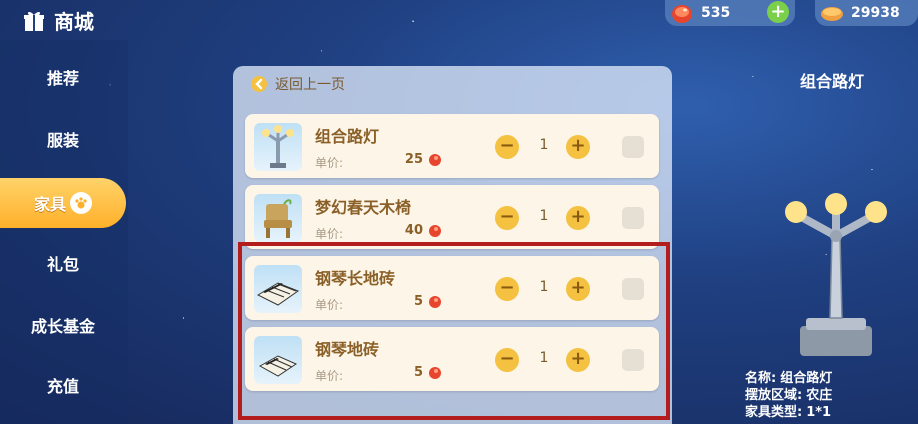 The image size is (918, 424). I want to click on sidebar-item-label: 推荐, so click(62, 78).